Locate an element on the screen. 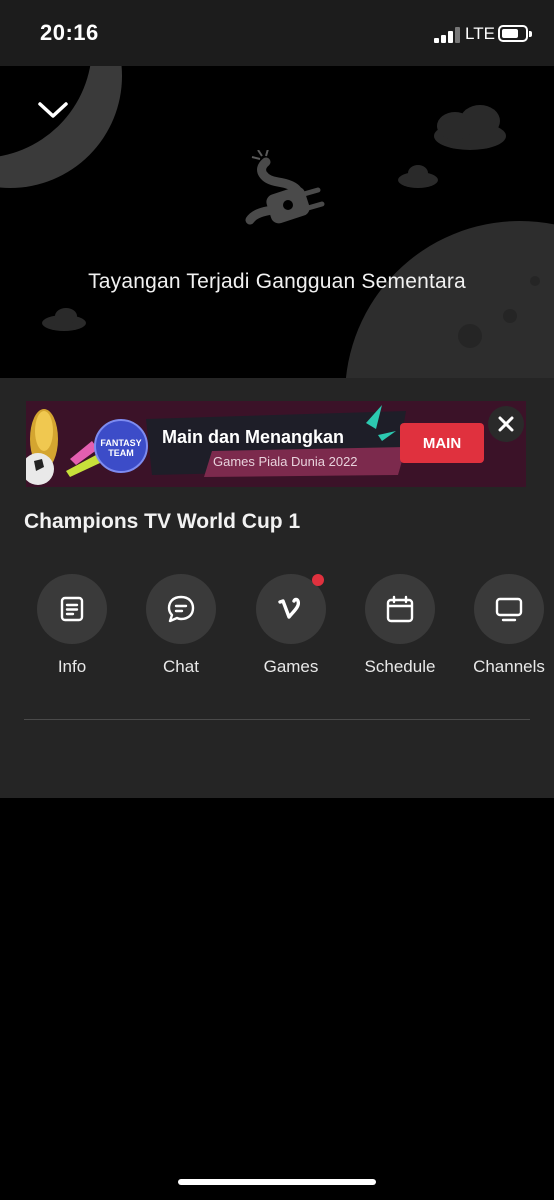 Image resolution: width=554 pixels, height=1200 pixels. channels-label: Channels is located at coordinates (509, 666).